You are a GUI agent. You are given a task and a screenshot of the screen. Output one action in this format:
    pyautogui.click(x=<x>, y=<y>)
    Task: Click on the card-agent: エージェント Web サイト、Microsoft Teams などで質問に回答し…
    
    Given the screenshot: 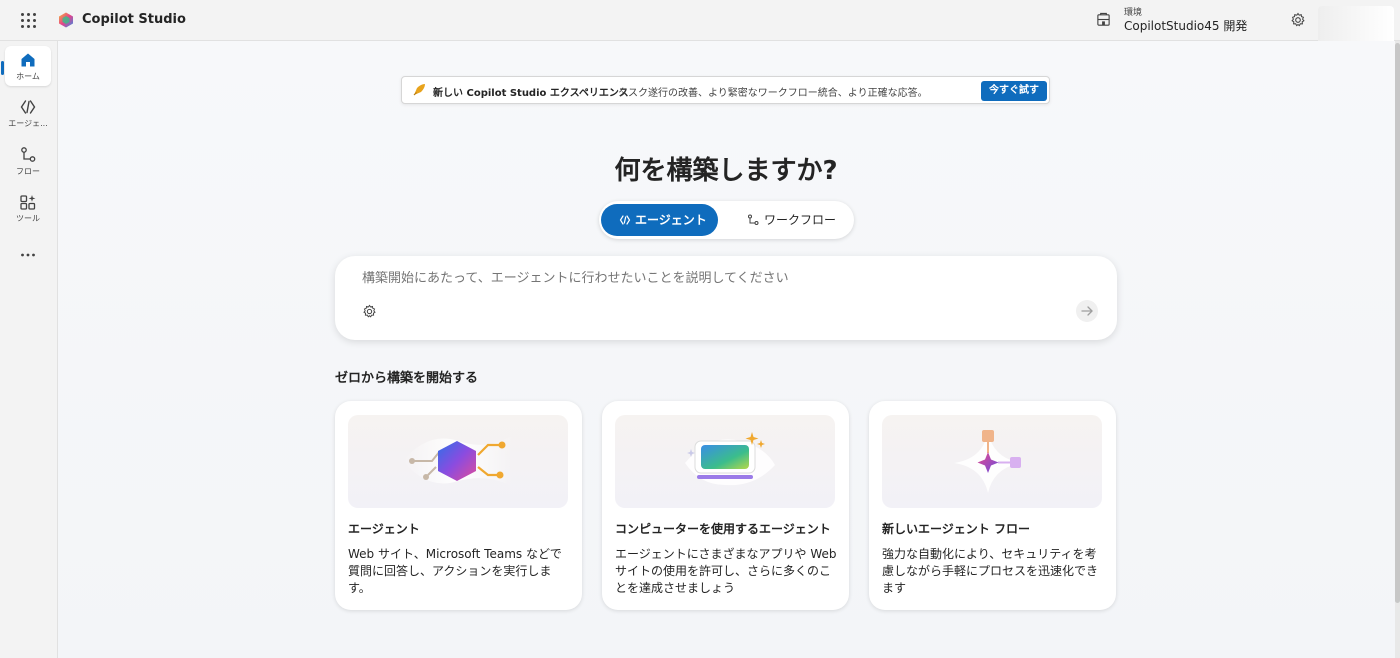 What is the action you would take?
    pyautogui.click(x=458, y=505)
    